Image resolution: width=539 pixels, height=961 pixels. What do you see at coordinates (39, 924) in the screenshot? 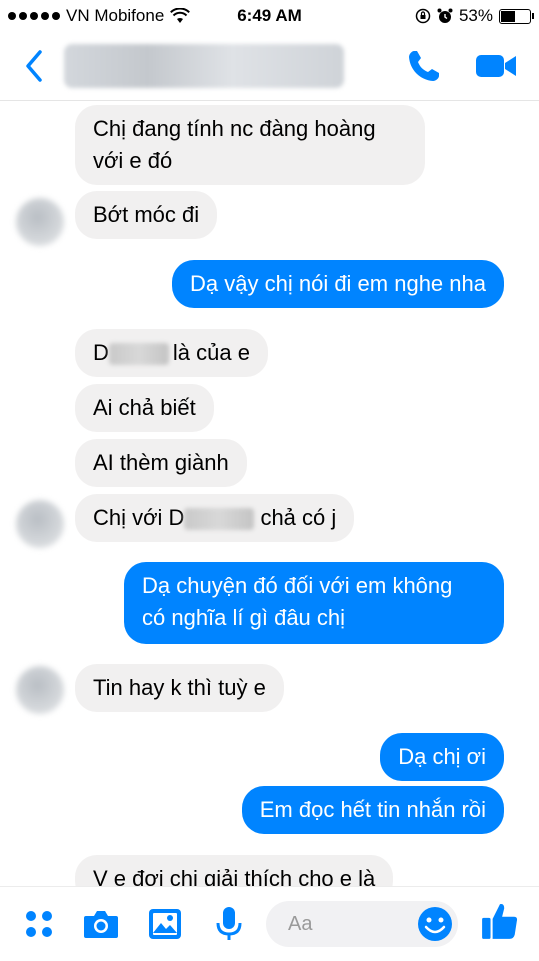
I see `more-apps-icon` at bounding box center [39, 924].